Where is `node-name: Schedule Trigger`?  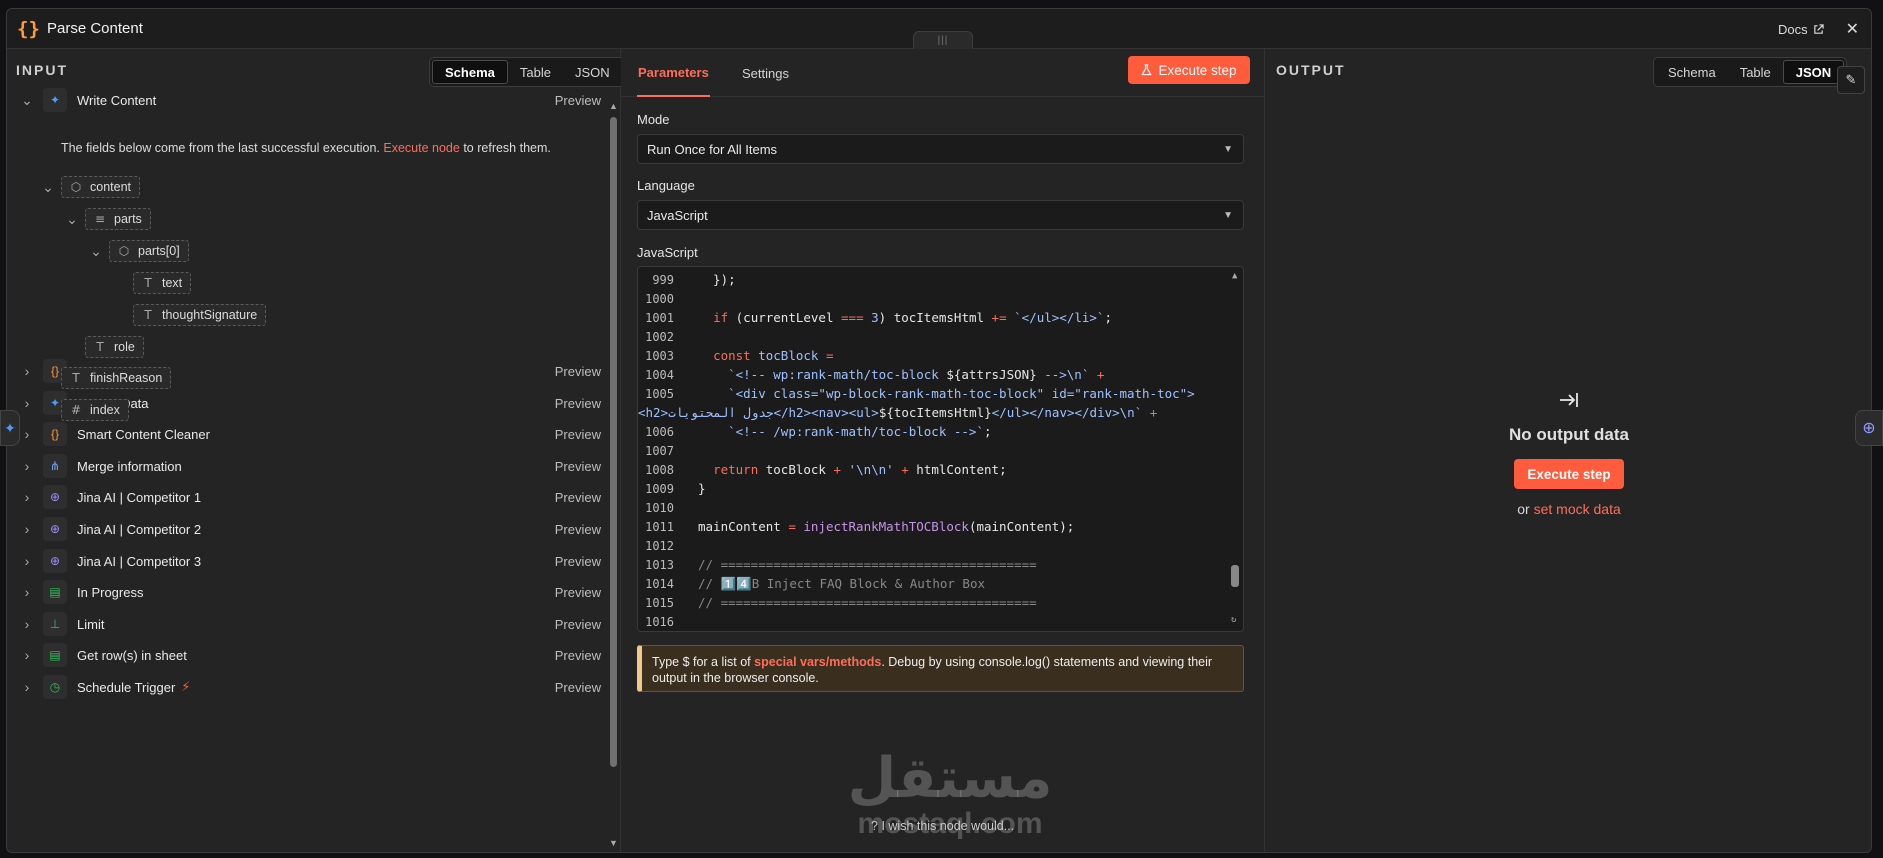
node-name: Schedule Trigger is located at coordinates (126, 687).